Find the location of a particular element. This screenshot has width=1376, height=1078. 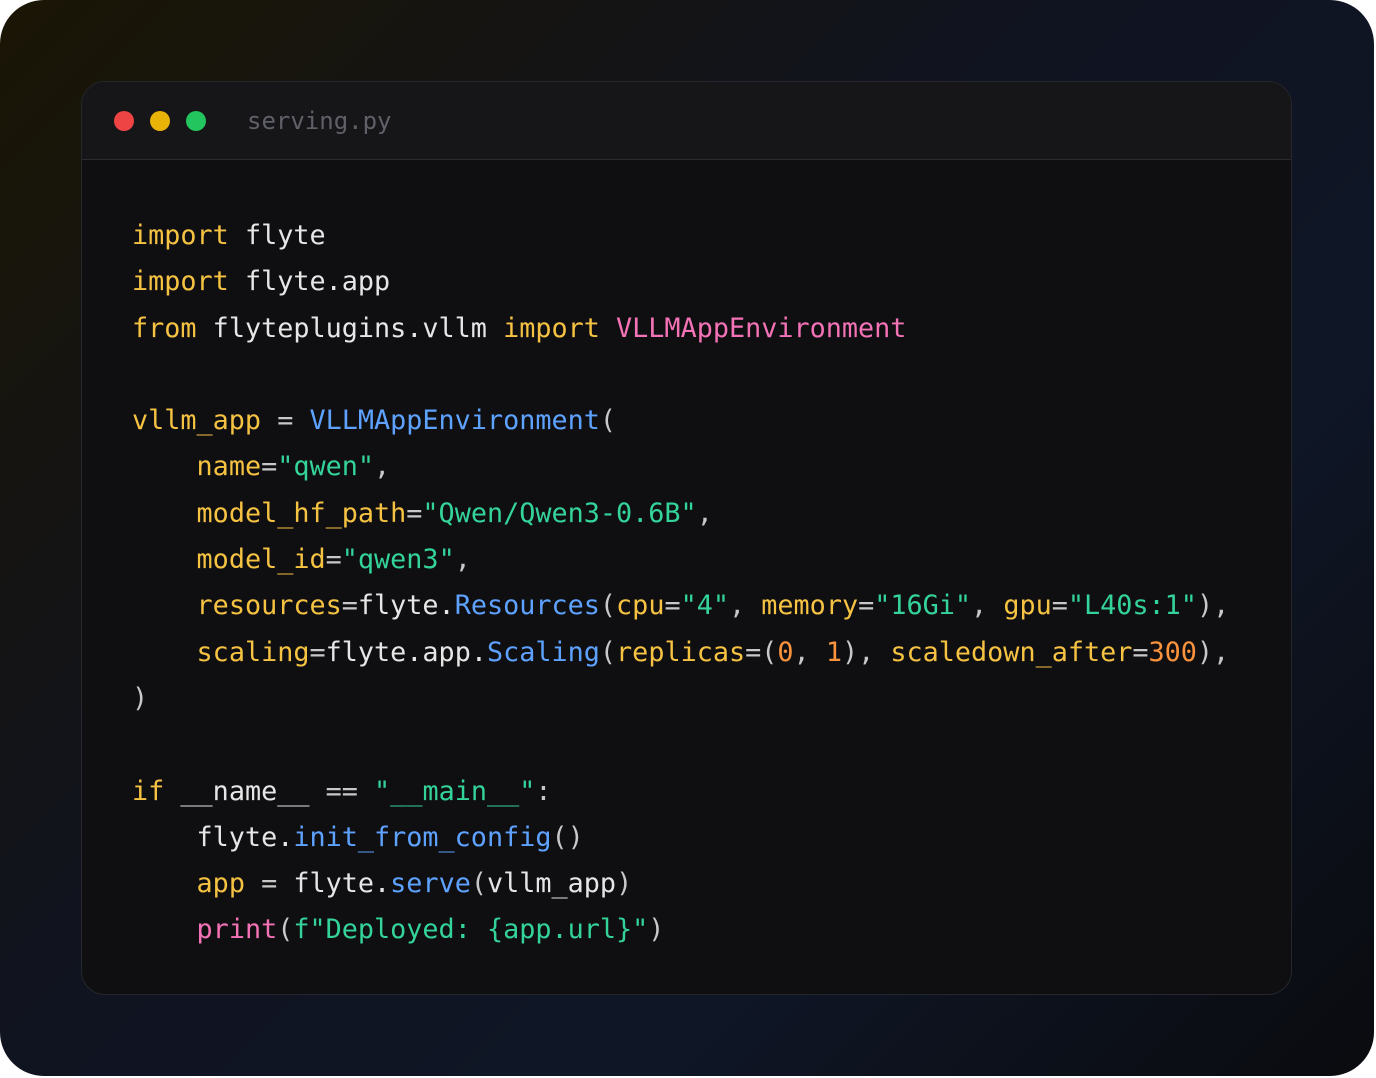

code-line: ) is located at coordinates (680, 699).